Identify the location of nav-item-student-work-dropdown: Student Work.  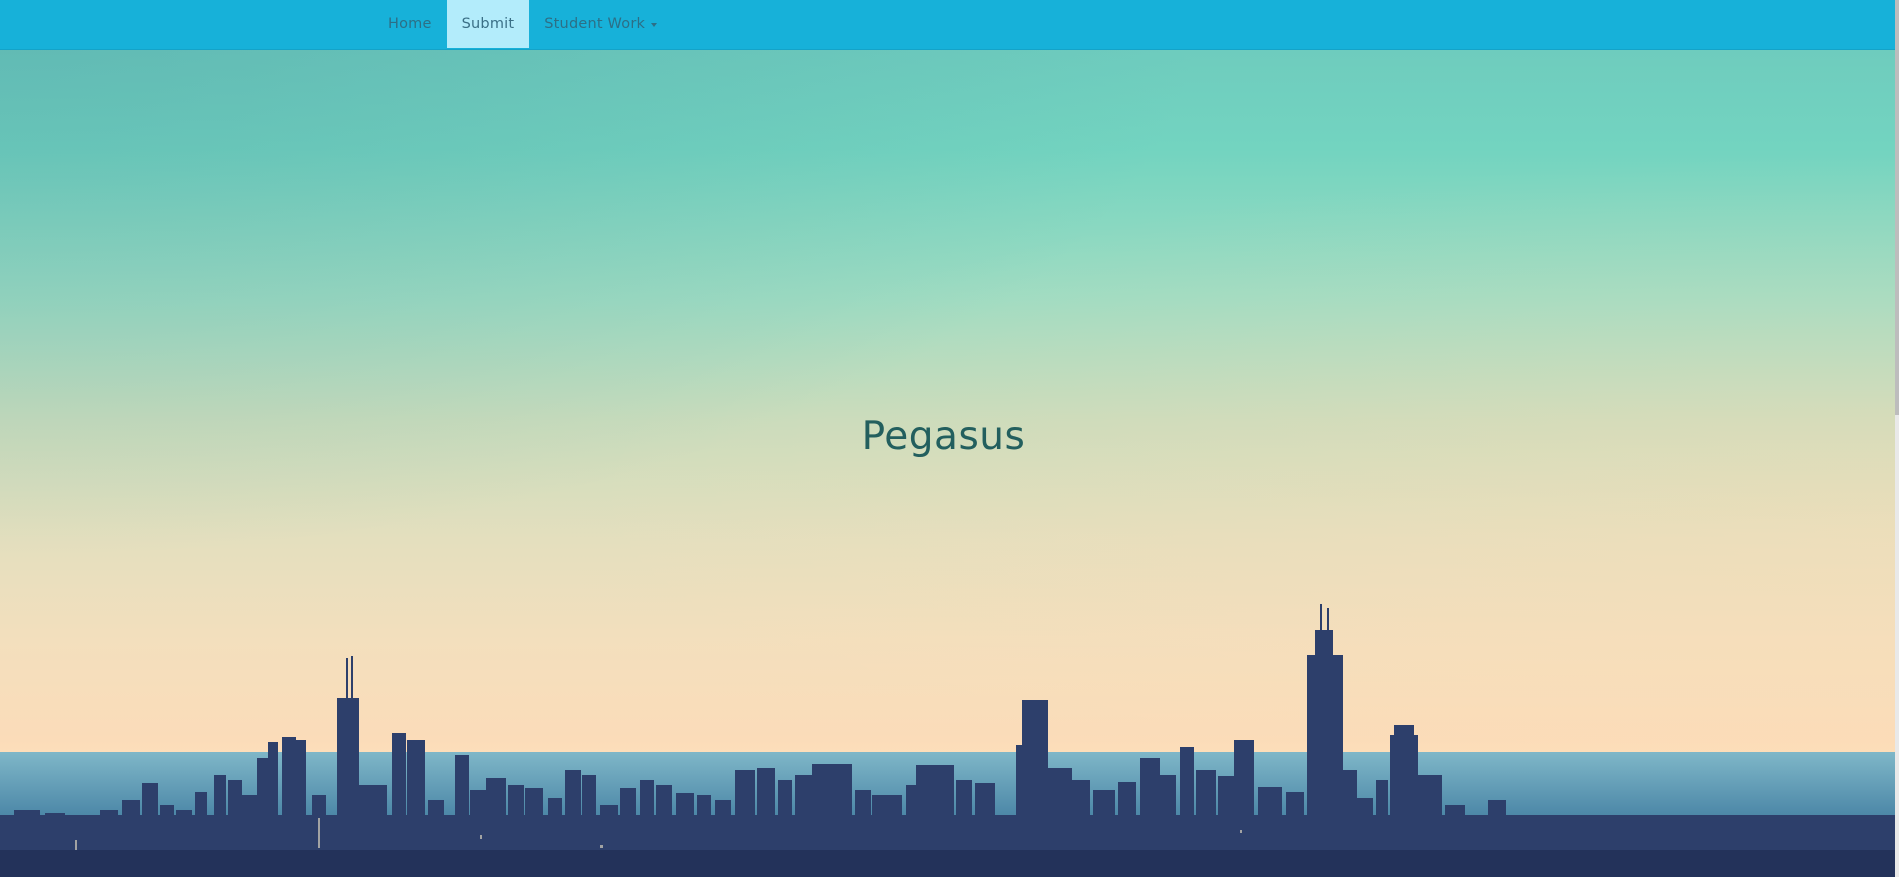
(600, 24).